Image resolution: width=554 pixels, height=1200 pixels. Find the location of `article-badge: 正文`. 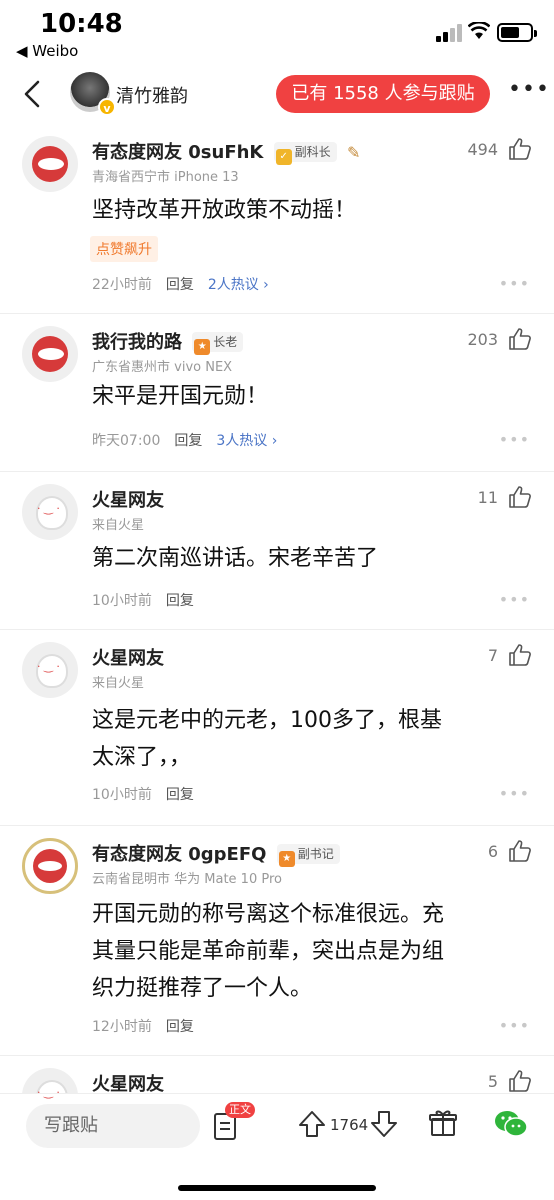

article-badge: 正文 is located at coordinates (240, 1110).